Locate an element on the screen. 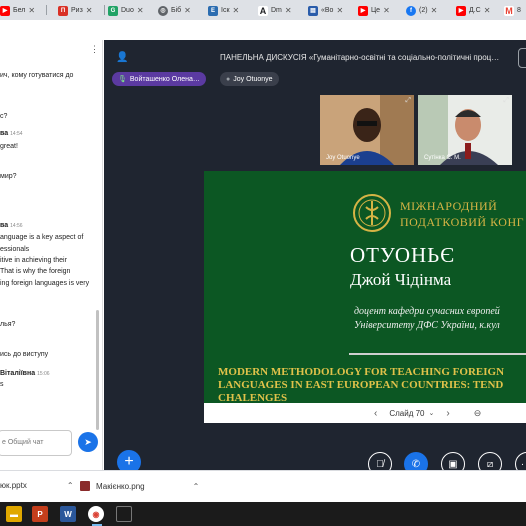 This screenshot has width=526, height=526. tab-10: M 8 is located at coordinates (512, 10).